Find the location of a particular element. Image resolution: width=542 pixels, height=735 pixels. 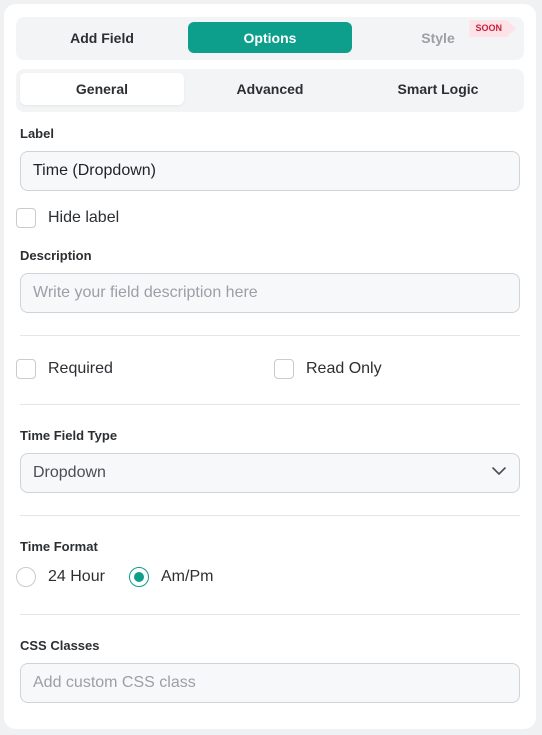

css-classes-input: Add custom CSS class is located at coordinates (270, 683).